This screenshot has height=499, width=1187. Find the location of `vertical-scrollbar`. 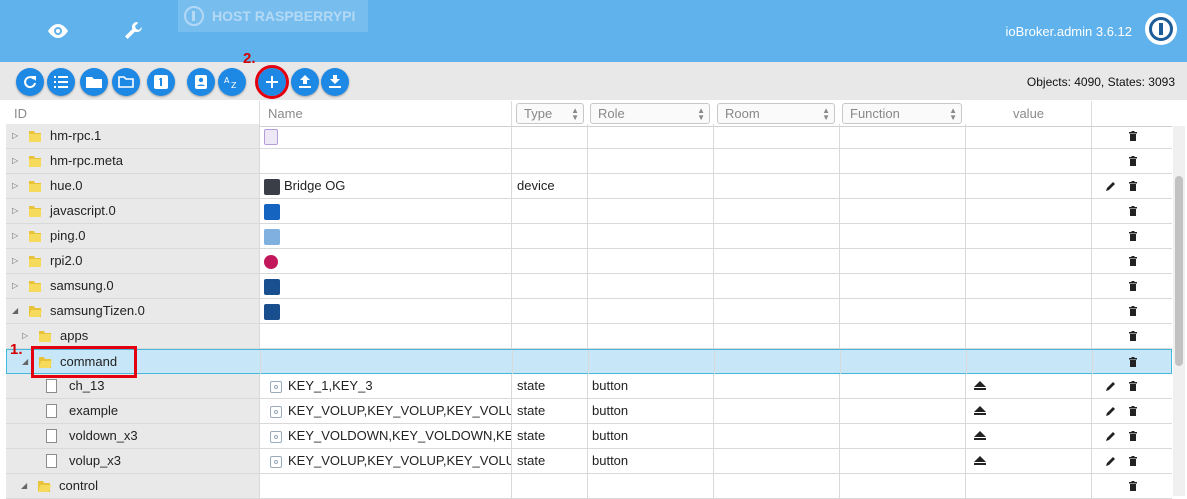

vertical-scrollbar is located at coordinates (1179, 311).